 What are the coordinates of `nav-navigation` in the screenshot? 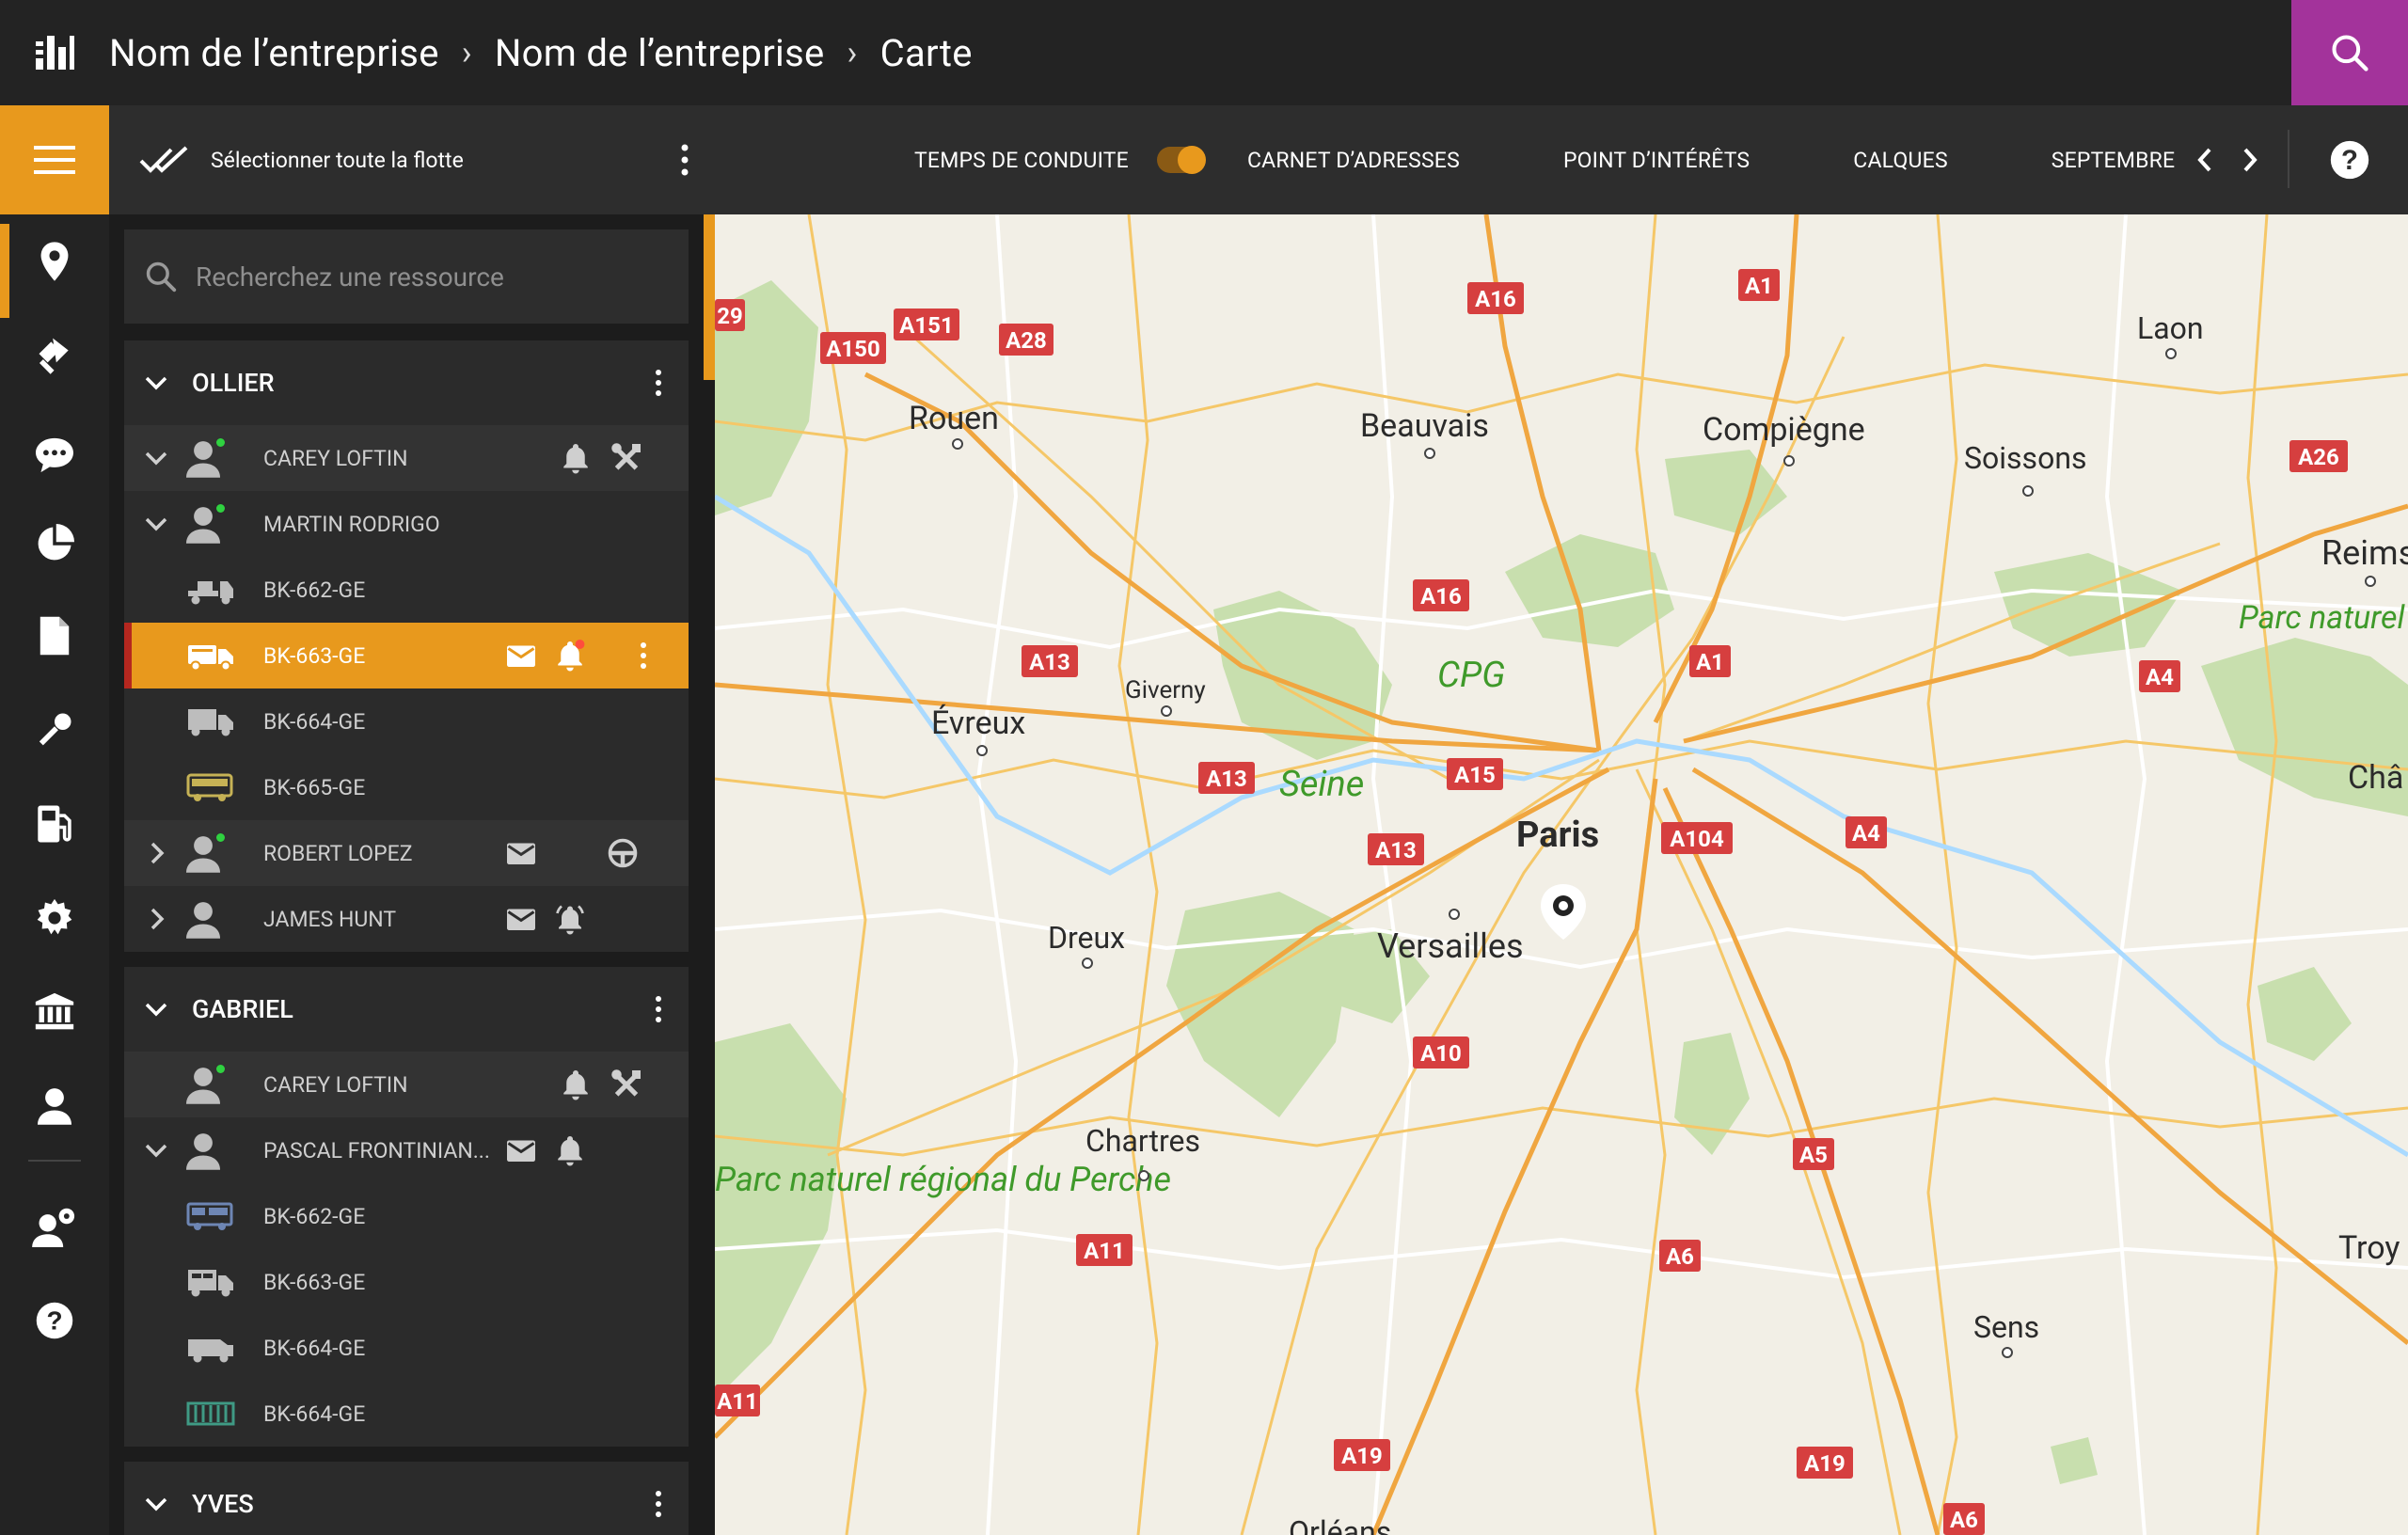 It's located at (55, 355).